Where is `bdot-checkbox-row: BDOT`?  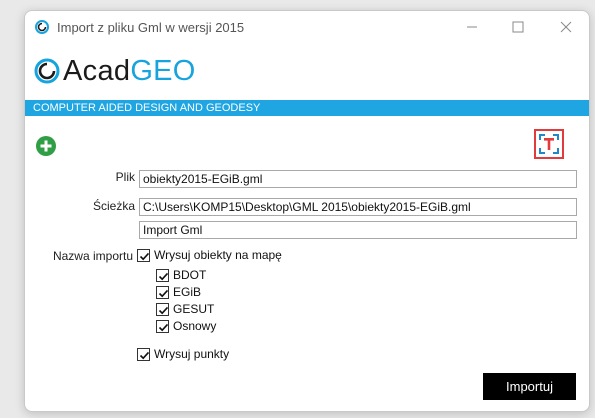 bdot-checkbox-row: BDOT is located at coordinates (181, 275).